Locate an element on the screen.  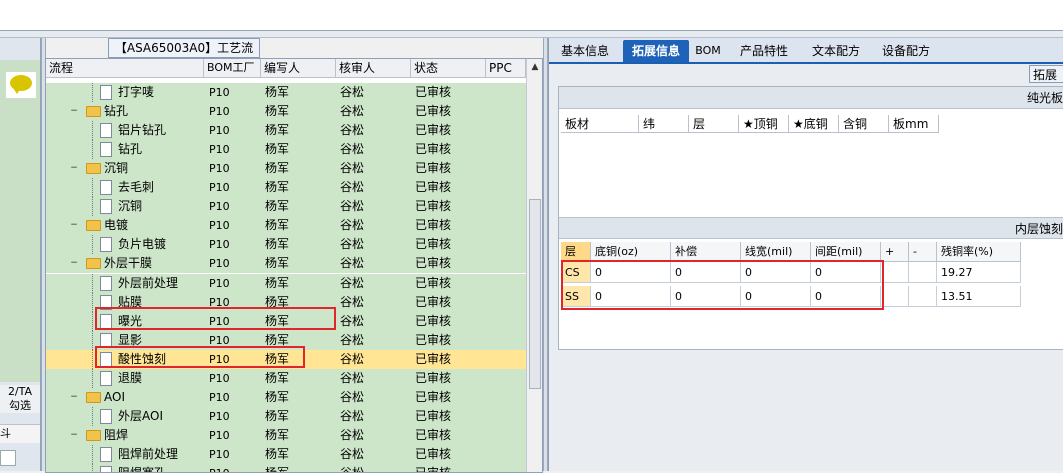
left-checkbox is located at coordinates (8, 458).